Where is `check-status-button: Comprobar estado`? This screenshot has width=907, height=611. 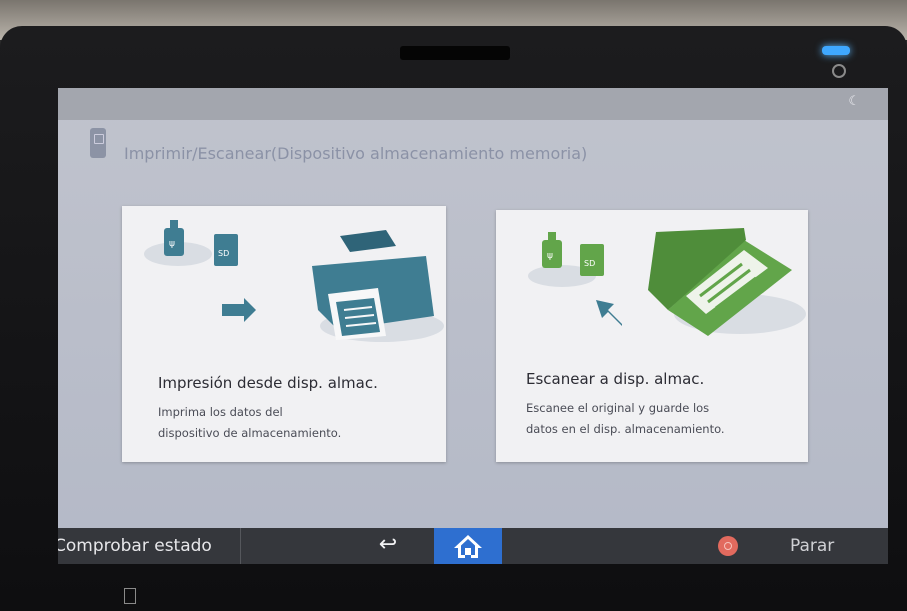 check-status-button: Comprobar estado is located at coordinates (149, 546).